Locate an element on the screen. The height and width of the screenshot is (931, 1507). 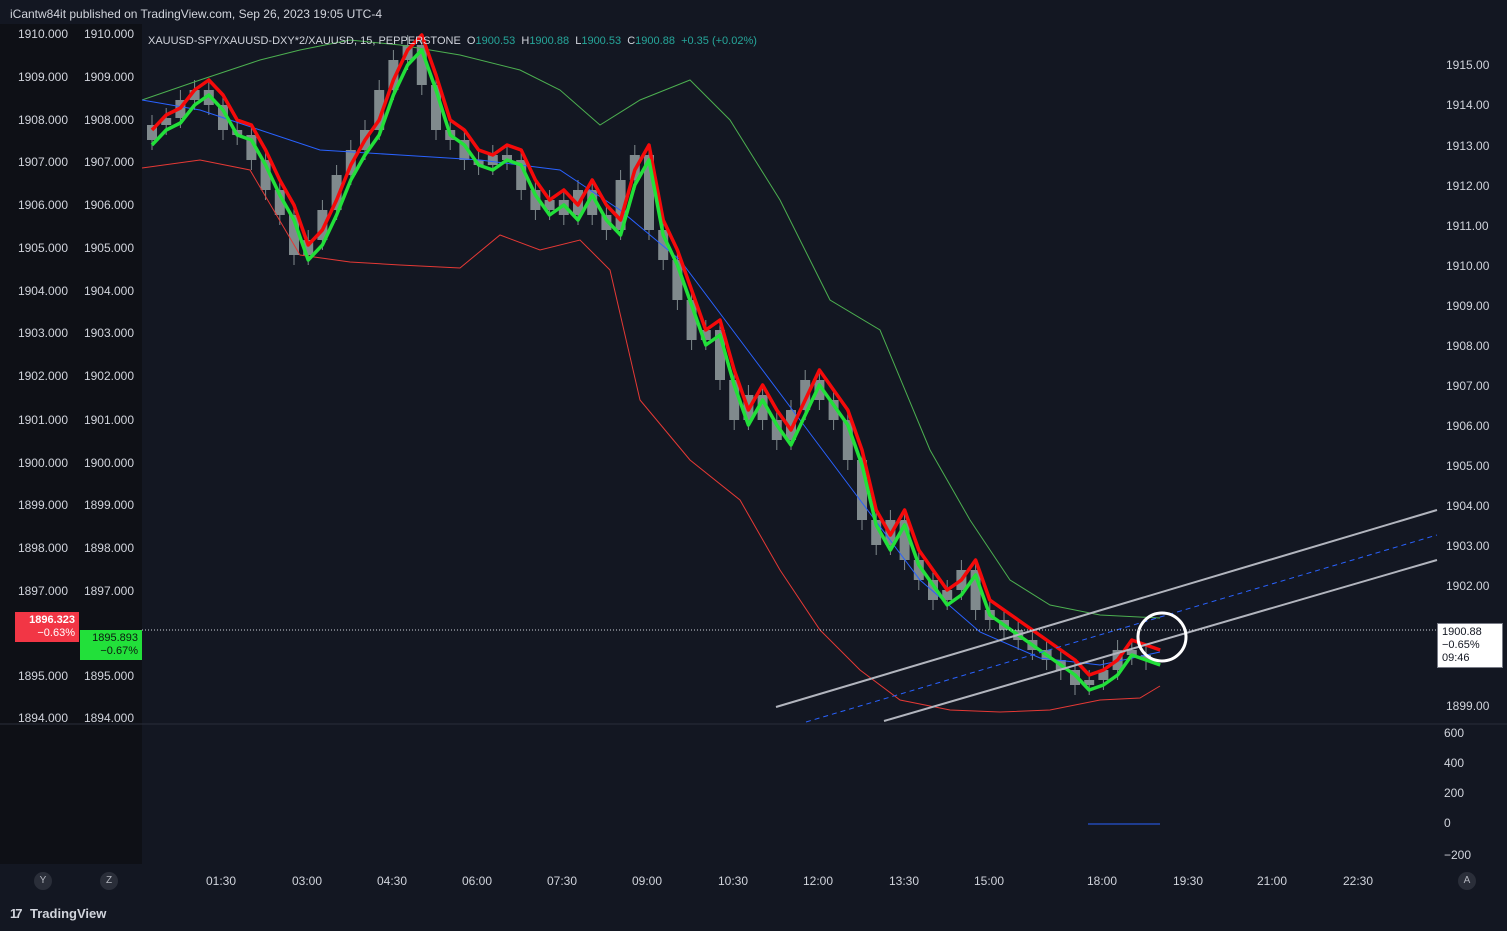
left-axis-tick: 1905.000 is located at coordinates (42, 248).